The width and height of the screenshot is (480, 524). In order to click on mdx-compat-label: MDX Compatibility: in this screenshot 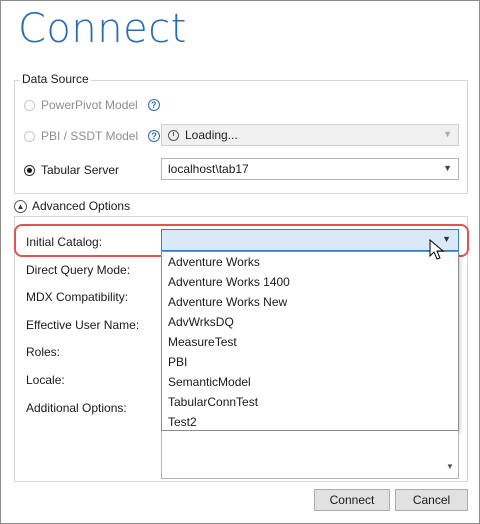, I will do `click(77, 297)`.